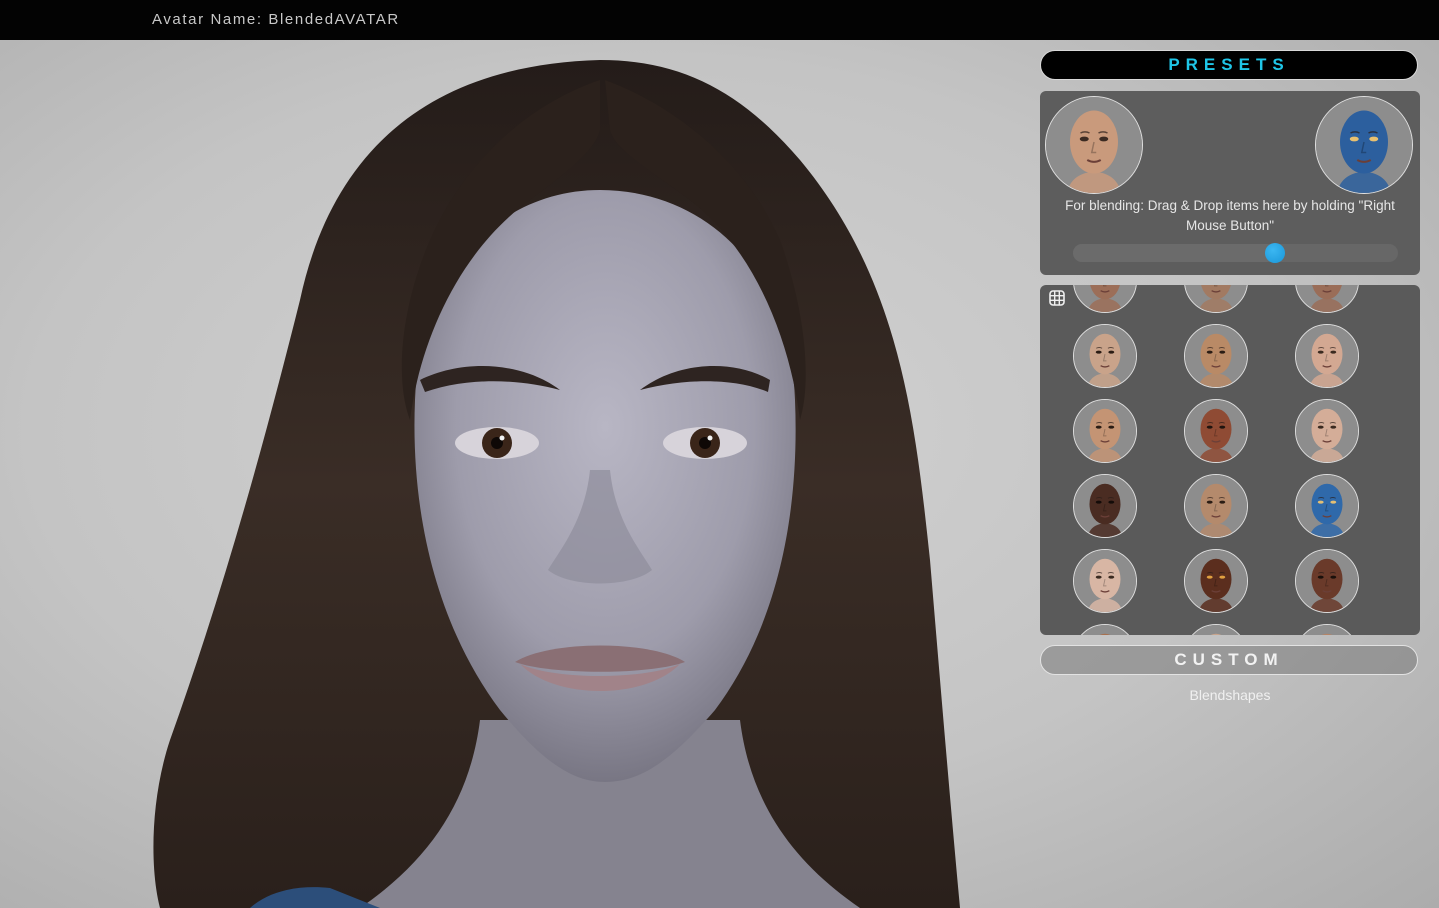 Image resolution: width=1439 pixels, height=908 pixels. What do you see at coordinates (1174, 253) in the screenshot?
I see `blend-slider-fill` at bounding box center [1174, 253].